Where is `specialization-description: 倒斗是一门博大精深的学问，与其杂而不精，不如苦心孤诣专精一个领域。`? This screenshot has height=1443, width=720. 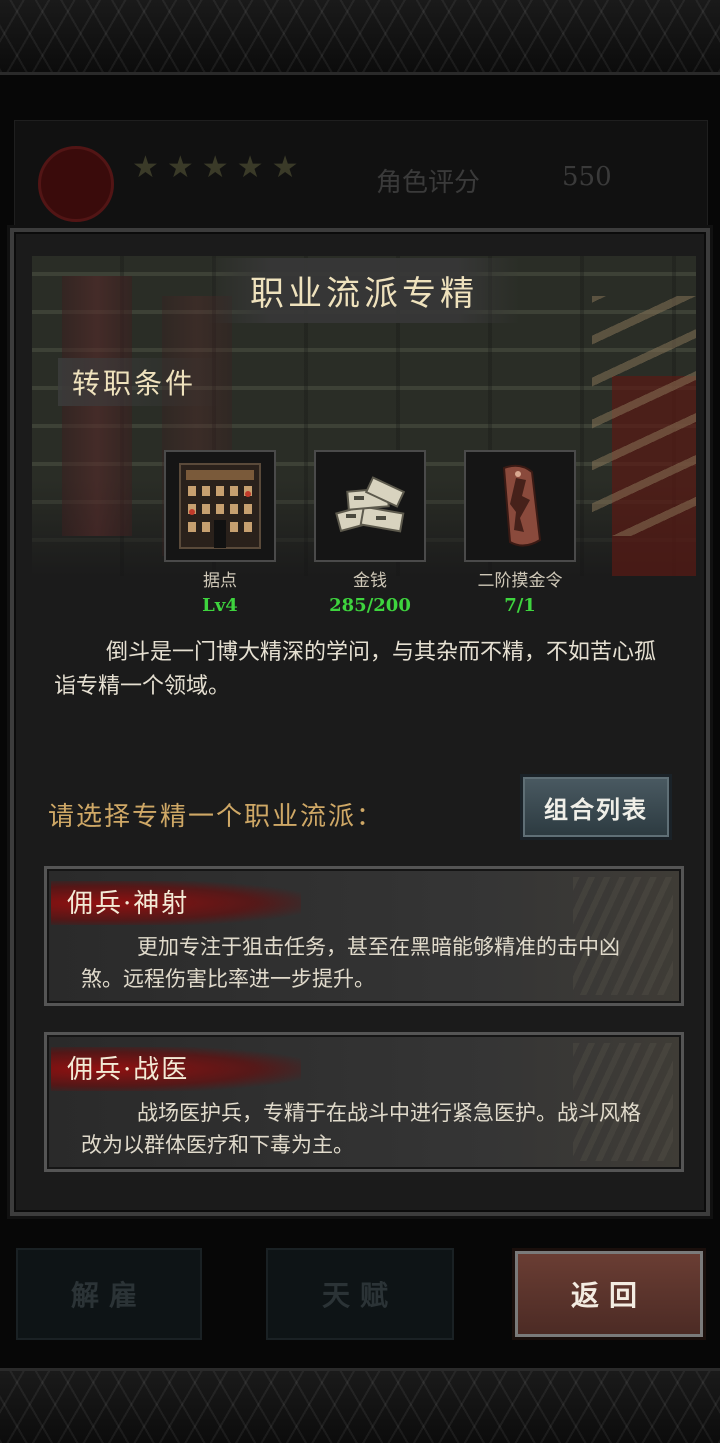
specialization-description: 倒斗是一门博大精深的学问，与其杂而不精，不如苦心孤诣专精一个领域。 is located at coordinates (355, 669).